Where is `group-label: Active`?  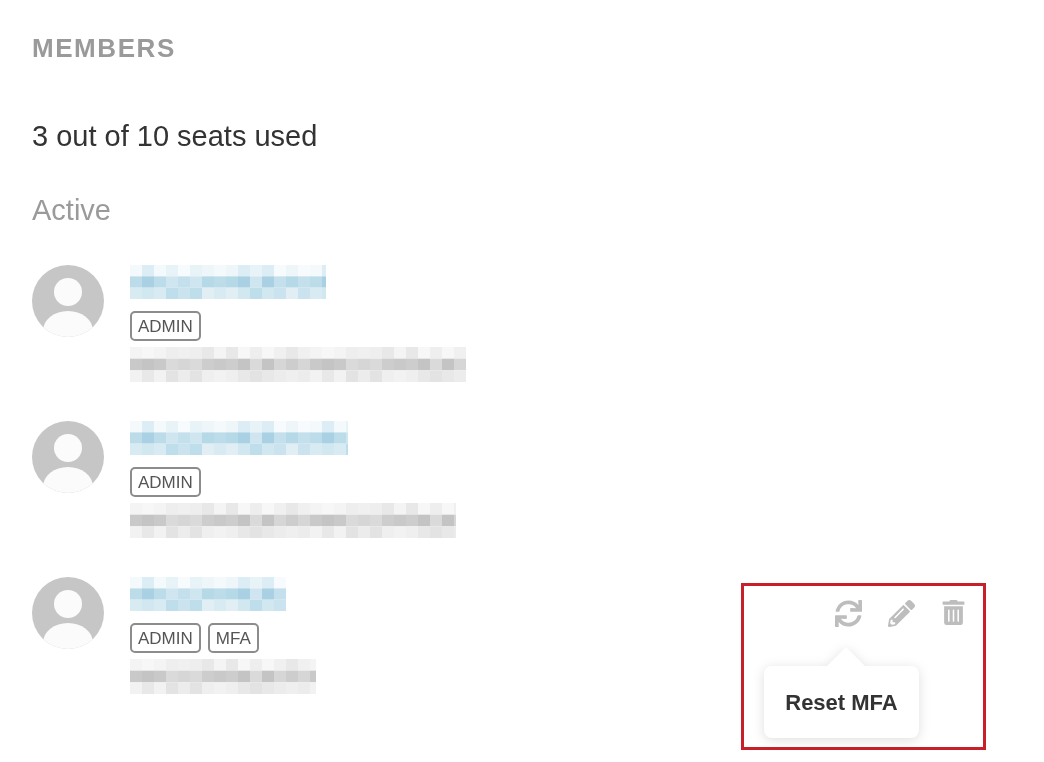 group-label: Active is located at coordinates (71, 210).